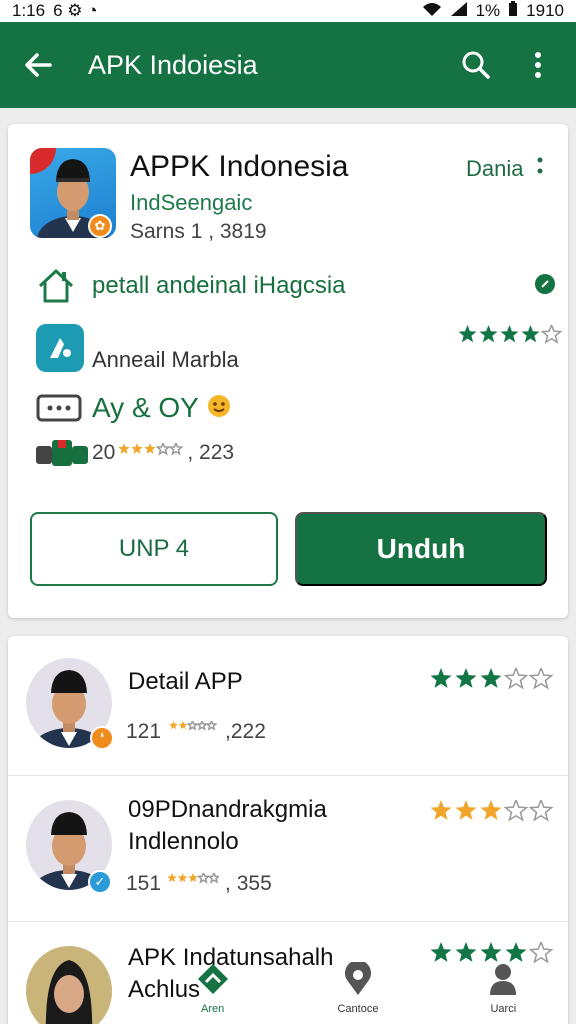 This screenshot has height=1024, width=576. Describe the element at coordinates (154, 549) in the screenshot. I see `secondary-button: UNP 4` at that location.